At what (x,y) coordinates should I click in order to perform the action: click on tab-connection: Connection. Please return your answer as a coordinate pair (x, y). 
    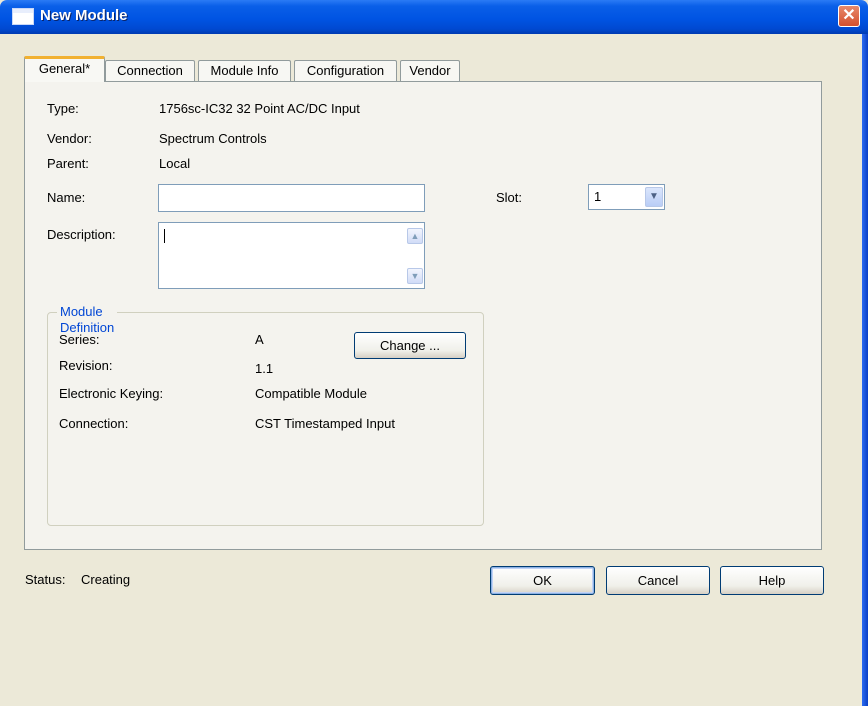
    Looking at the image, I should click on (150, 70).